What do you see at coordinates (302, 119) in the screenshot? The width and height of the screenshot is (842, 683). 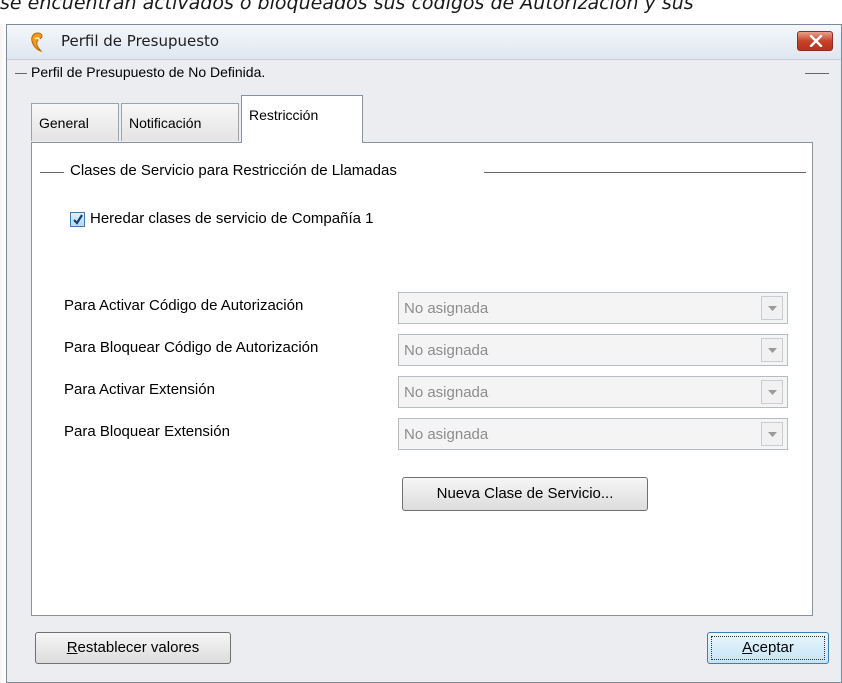 I see `tab-restriccion: Restricción` at bounding box center [302, 119].